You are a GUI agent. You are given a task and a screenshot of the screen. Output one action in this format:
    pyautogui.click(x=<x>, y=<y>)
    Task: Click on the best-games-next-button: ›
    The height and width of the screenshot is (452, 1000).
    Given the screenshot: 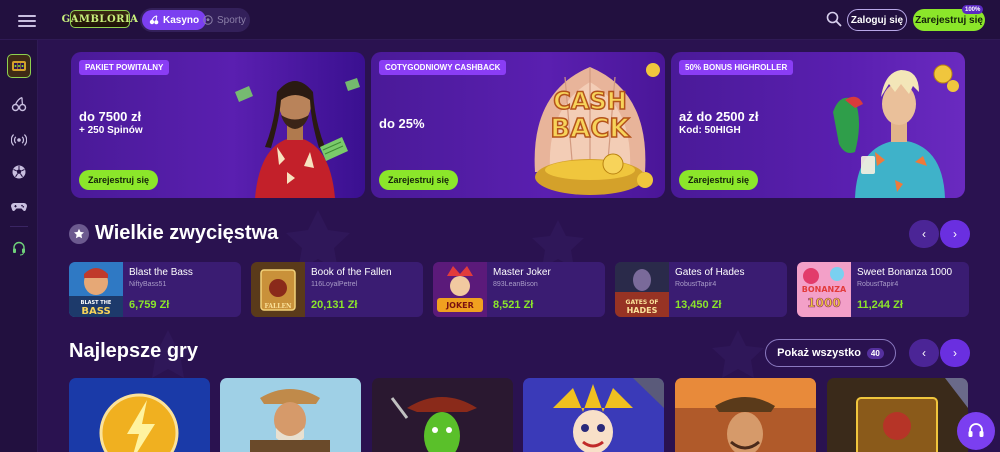 What is the action you would take?
    pyautogui.click(x=955, y=353)
    